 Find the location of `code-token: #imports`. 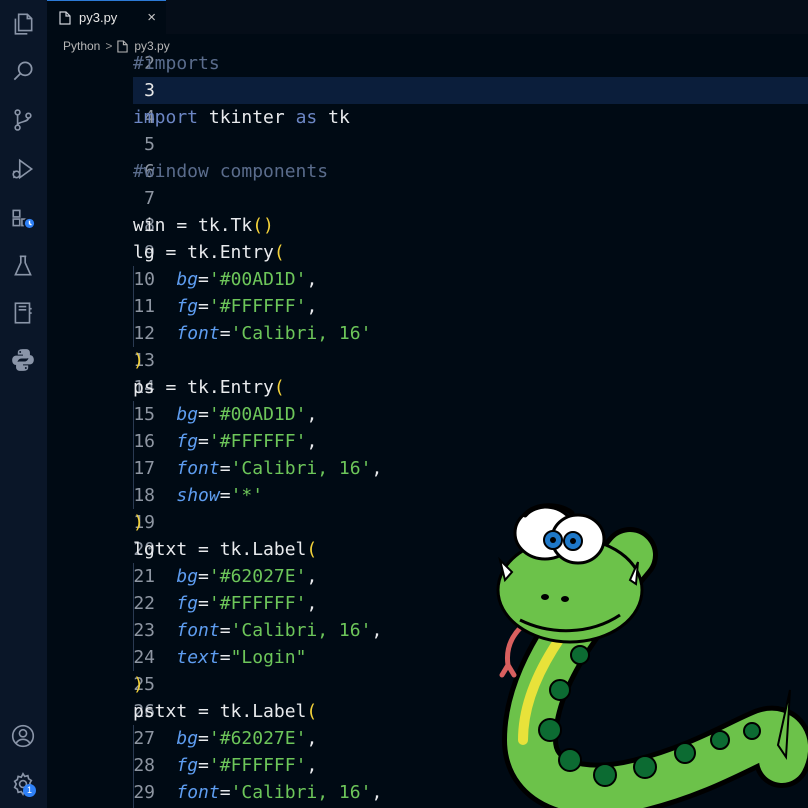

code-token: #imports is located at coordinates (176, 63).